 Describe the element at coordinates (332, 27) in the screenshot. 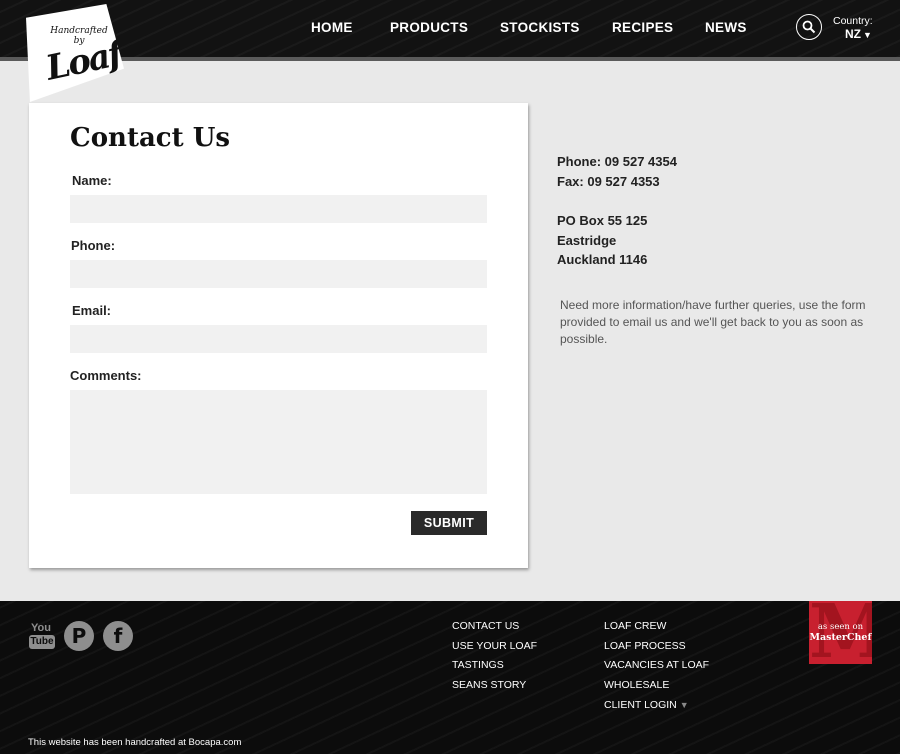

I see `nav-home: HOME` at that location.